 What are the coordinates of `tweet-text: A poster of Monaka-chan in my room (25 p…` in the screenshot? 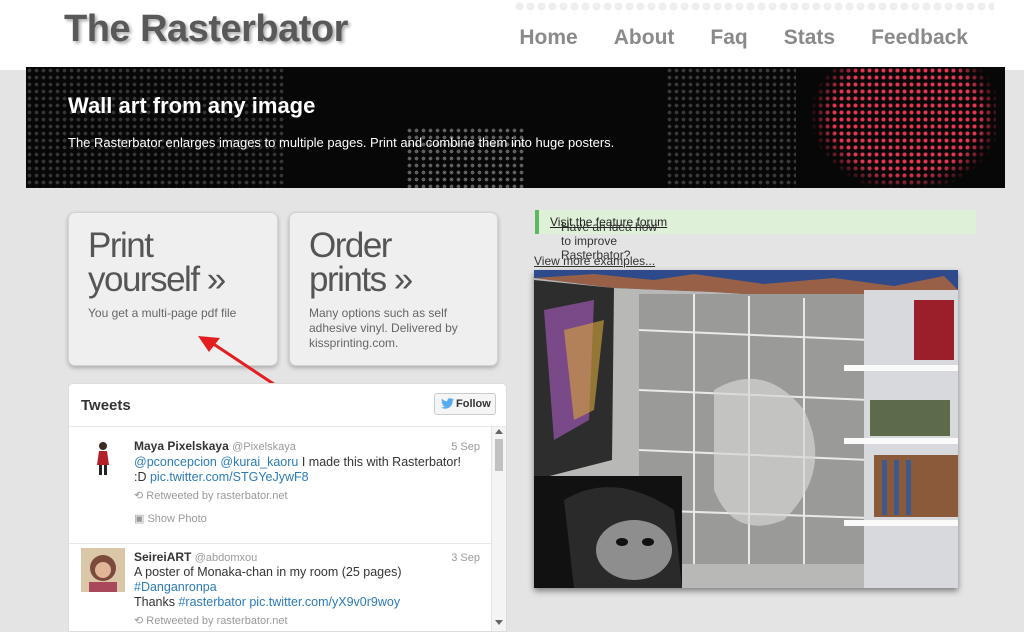 It's located at (309, 587).